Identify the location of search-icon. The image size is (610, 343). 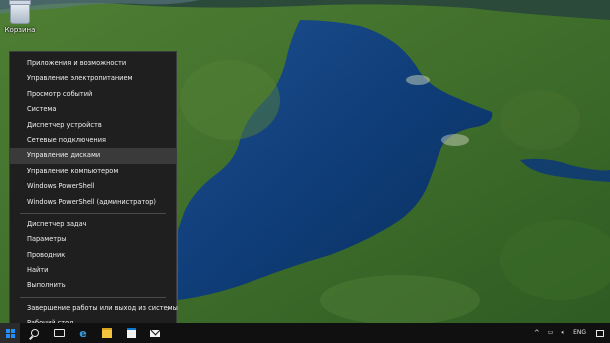
(35, 333).